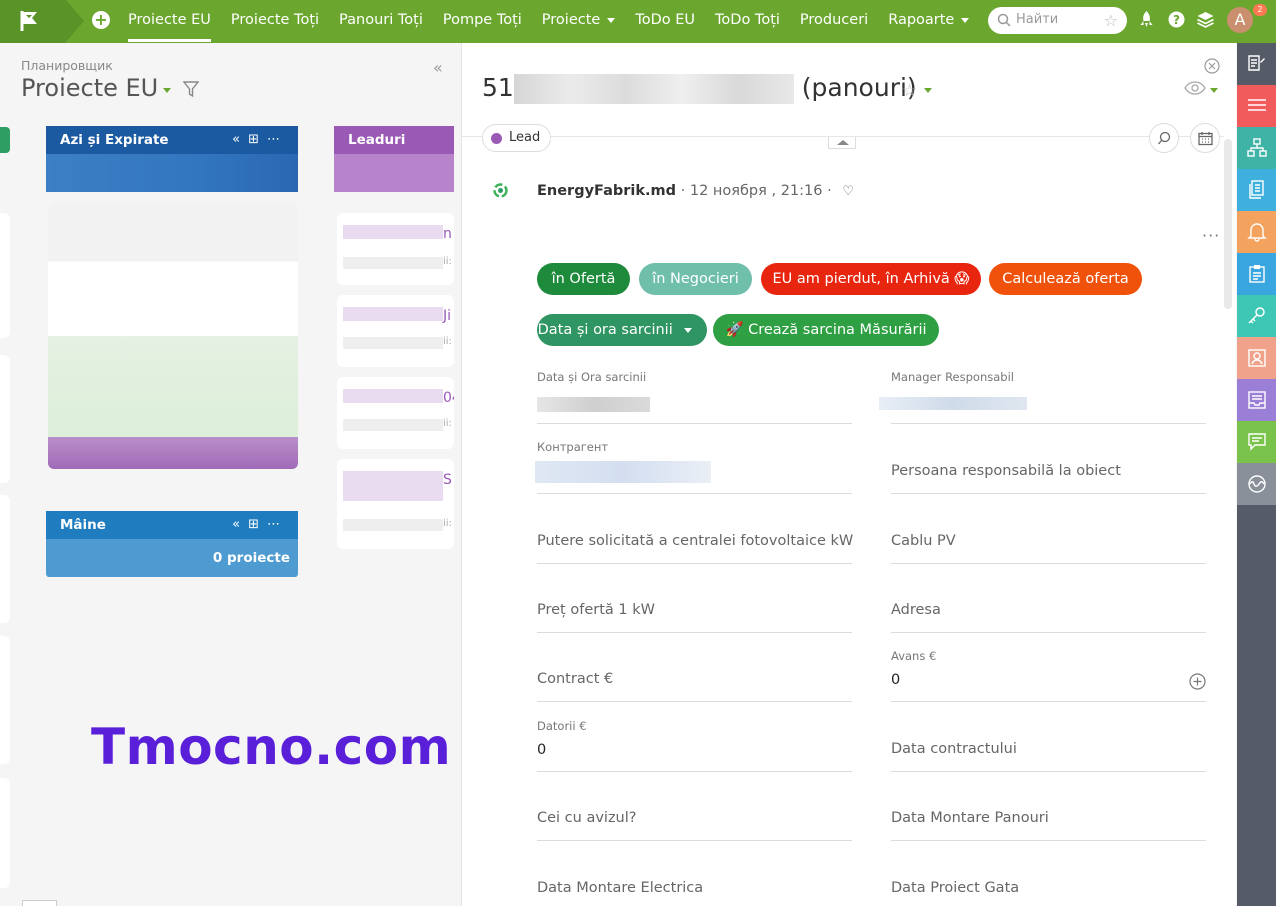  I want to click on inbox-icon, so click(1257, 400).